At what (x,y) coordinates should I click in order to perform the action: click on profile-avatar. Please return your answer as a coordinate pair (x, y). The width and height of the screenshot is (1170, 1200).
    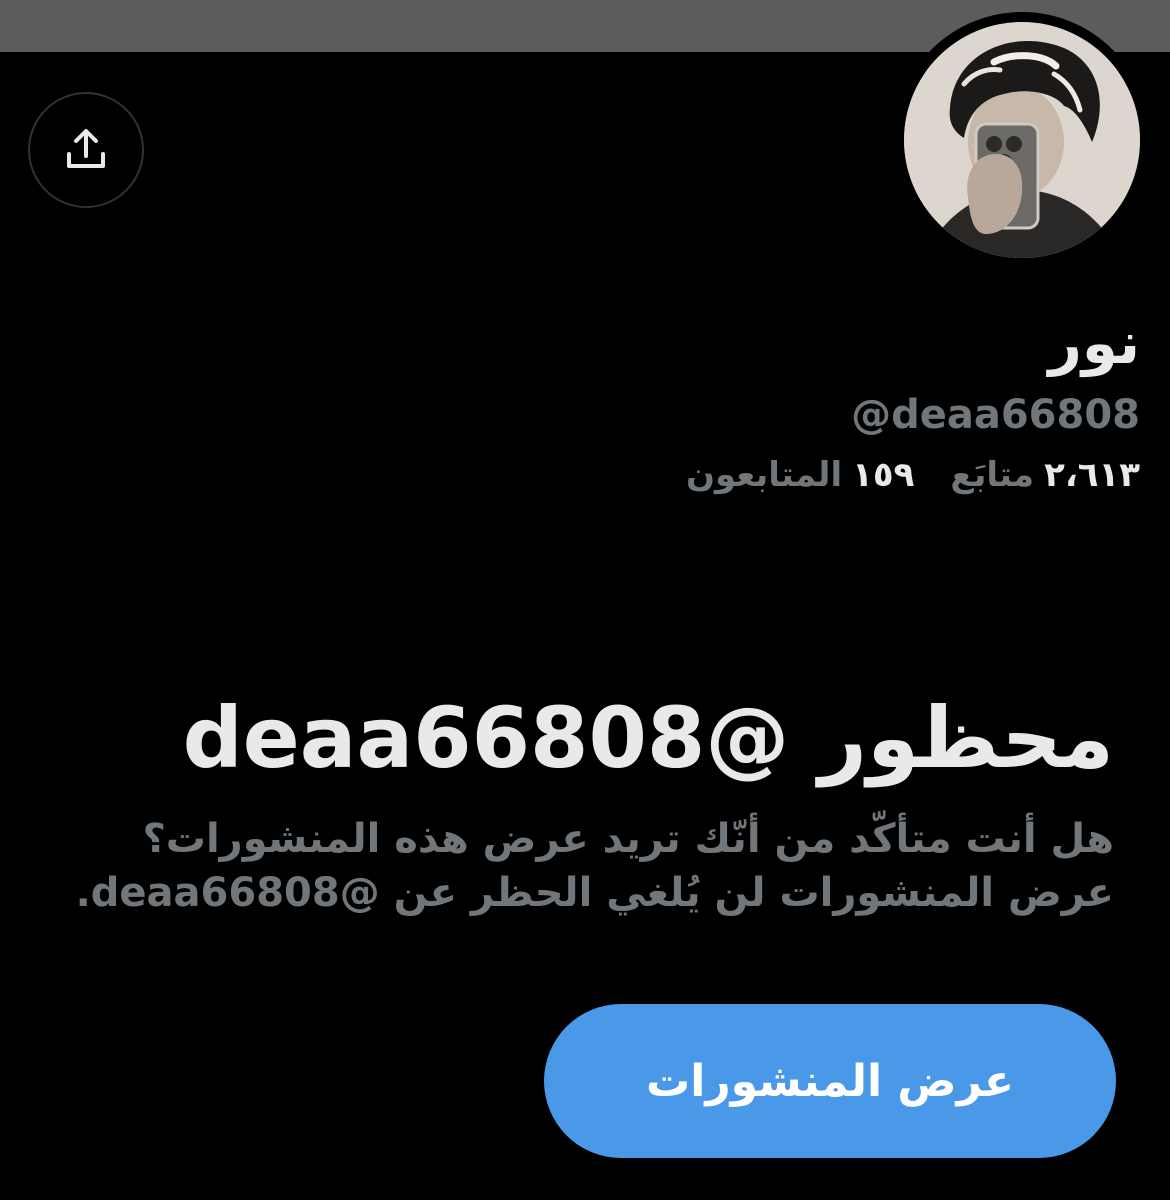
    Looking at the image, I should click on (1022, 140).